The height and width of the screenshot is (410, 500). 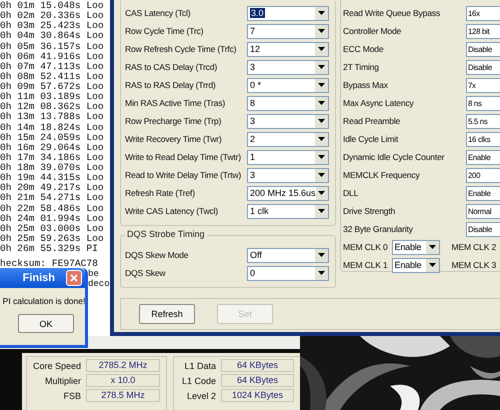 I want to click on setting-label: Write Recovery Time (Twr), so click(x=174, y=139).